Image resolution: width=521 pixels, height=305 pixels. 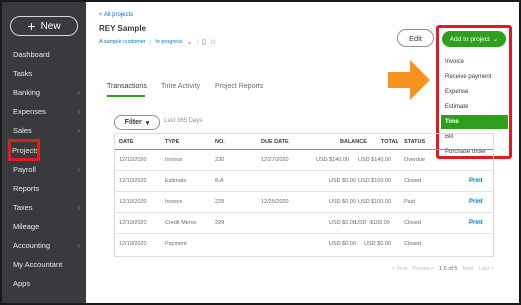 What do you see at coordinates (474, 77) in the screenshot?
I see `menu-item-receive-payment: Receive payment` at bounding box center [474, 77].